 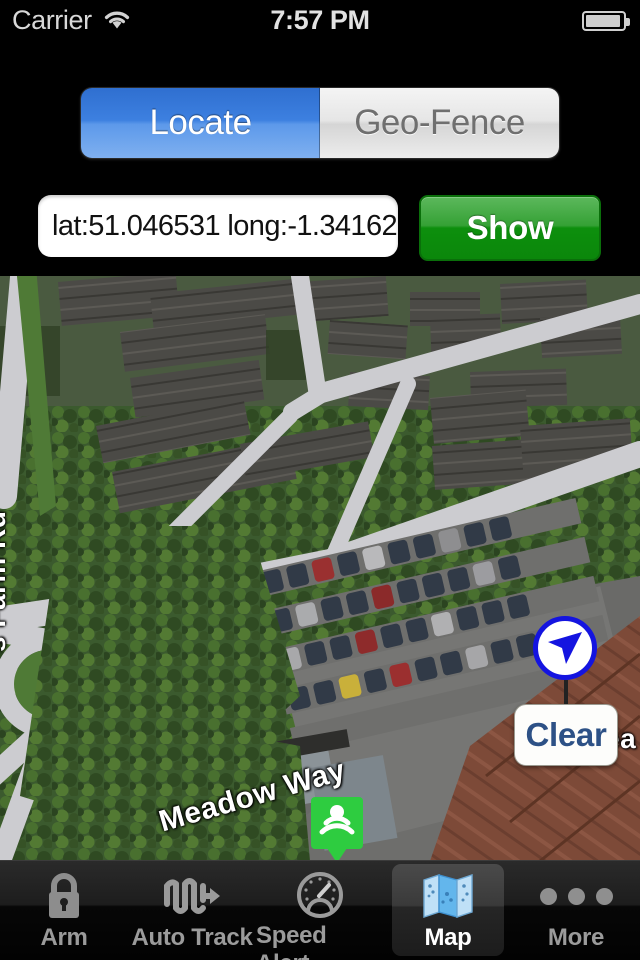 I want to click on tab-speed-alert: Speed Alert, so click(x=320, y=910).